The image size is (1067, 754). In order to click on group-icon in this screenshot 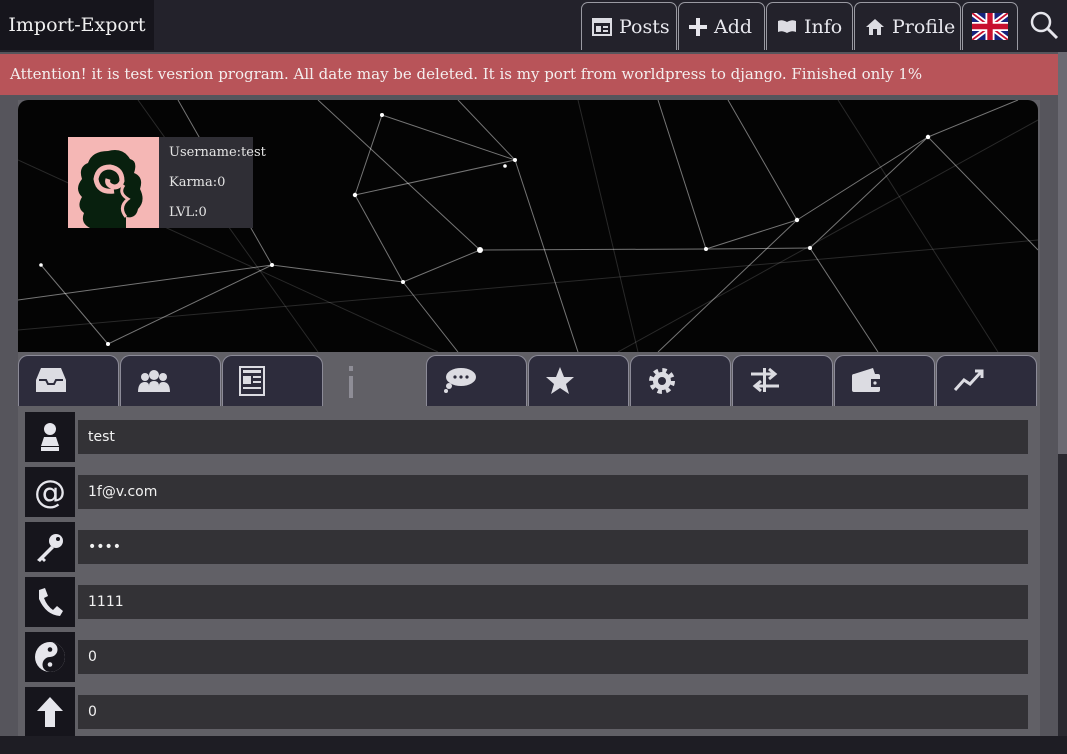, I will do `click(154, 381)`.